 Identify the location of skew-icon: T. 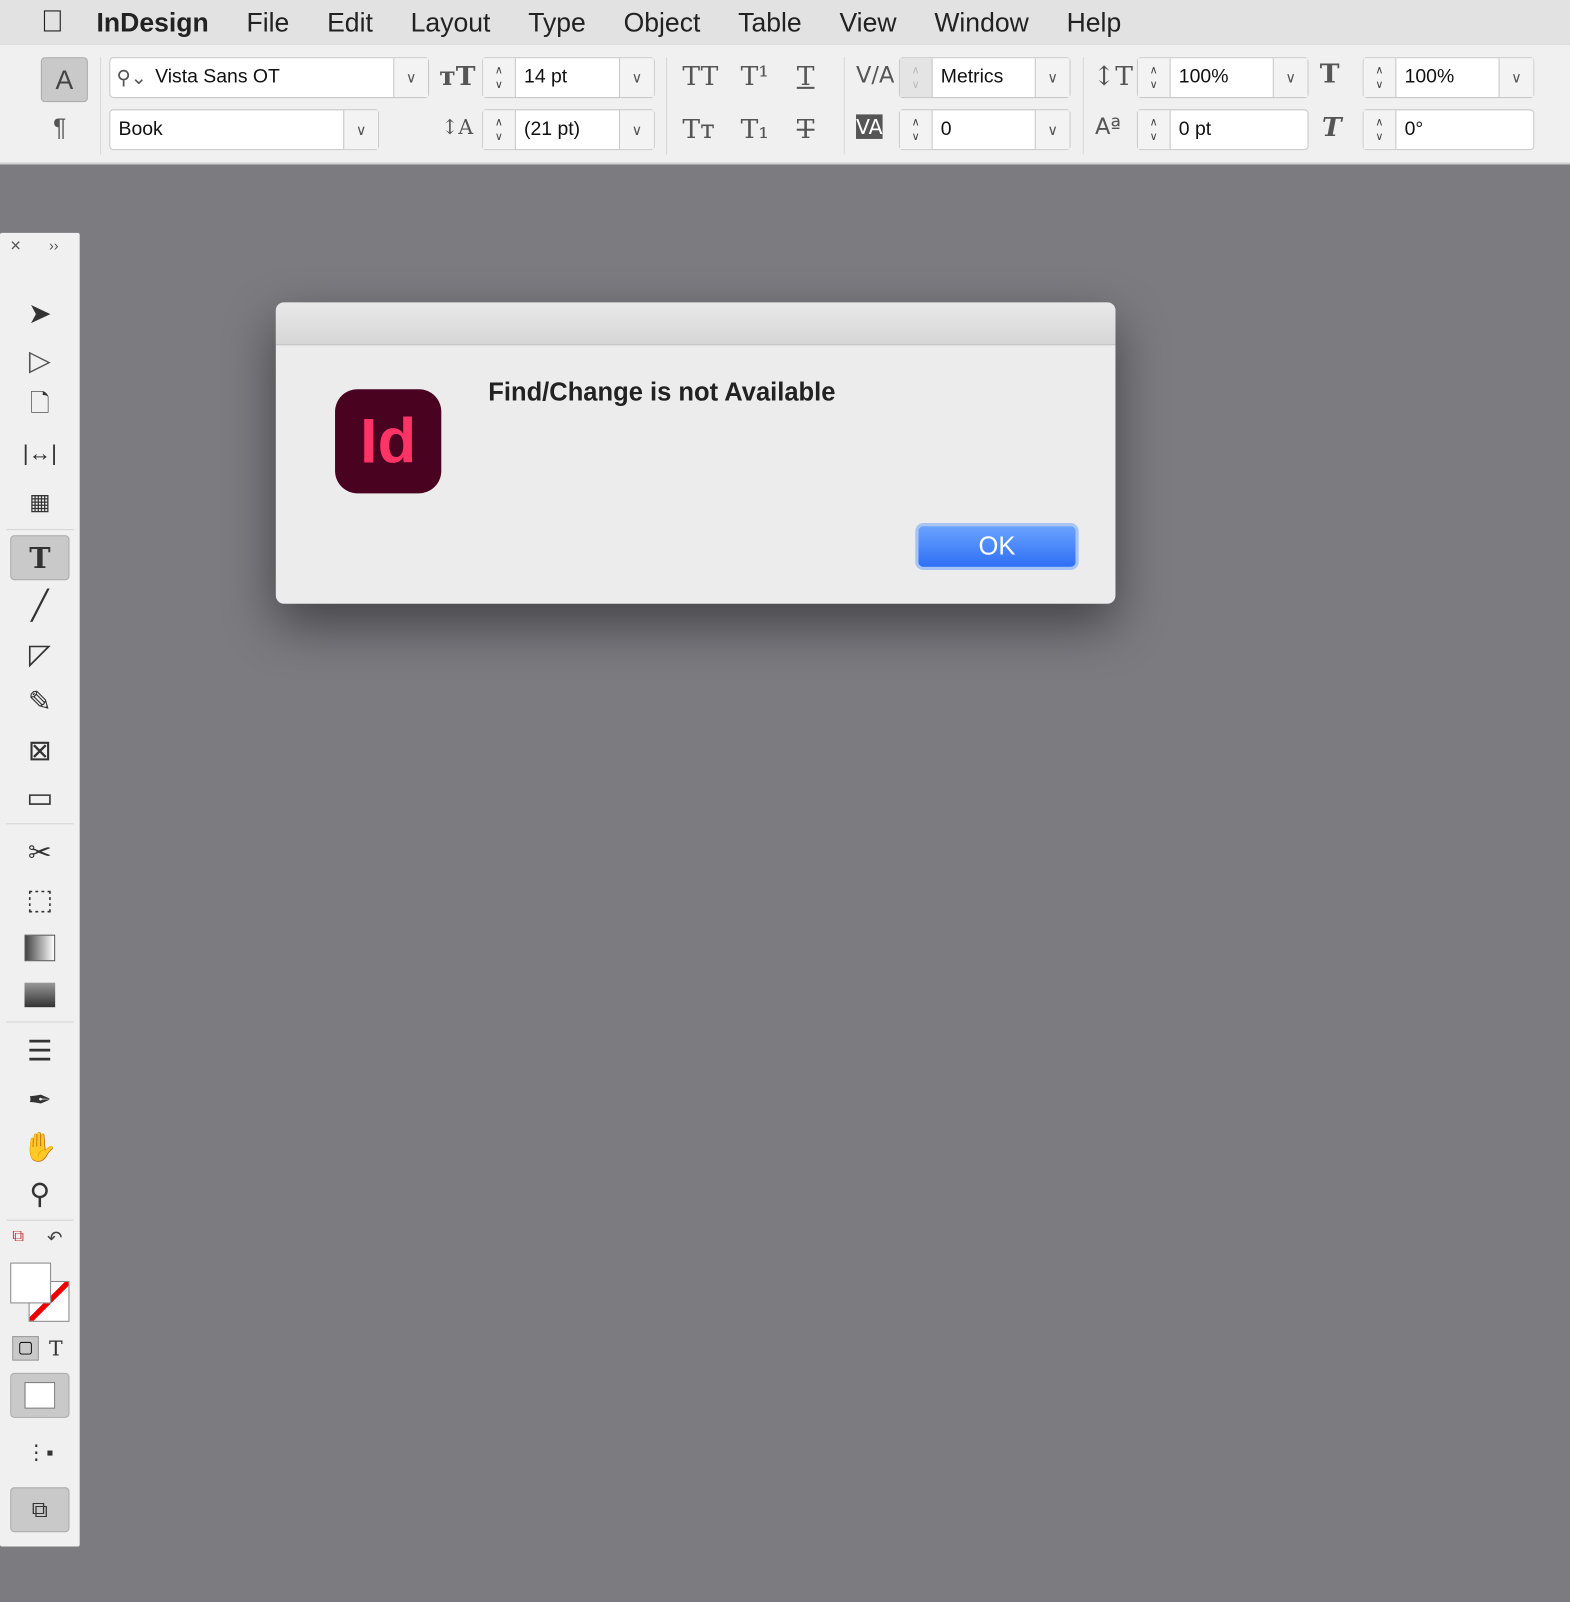
(1331, 128).